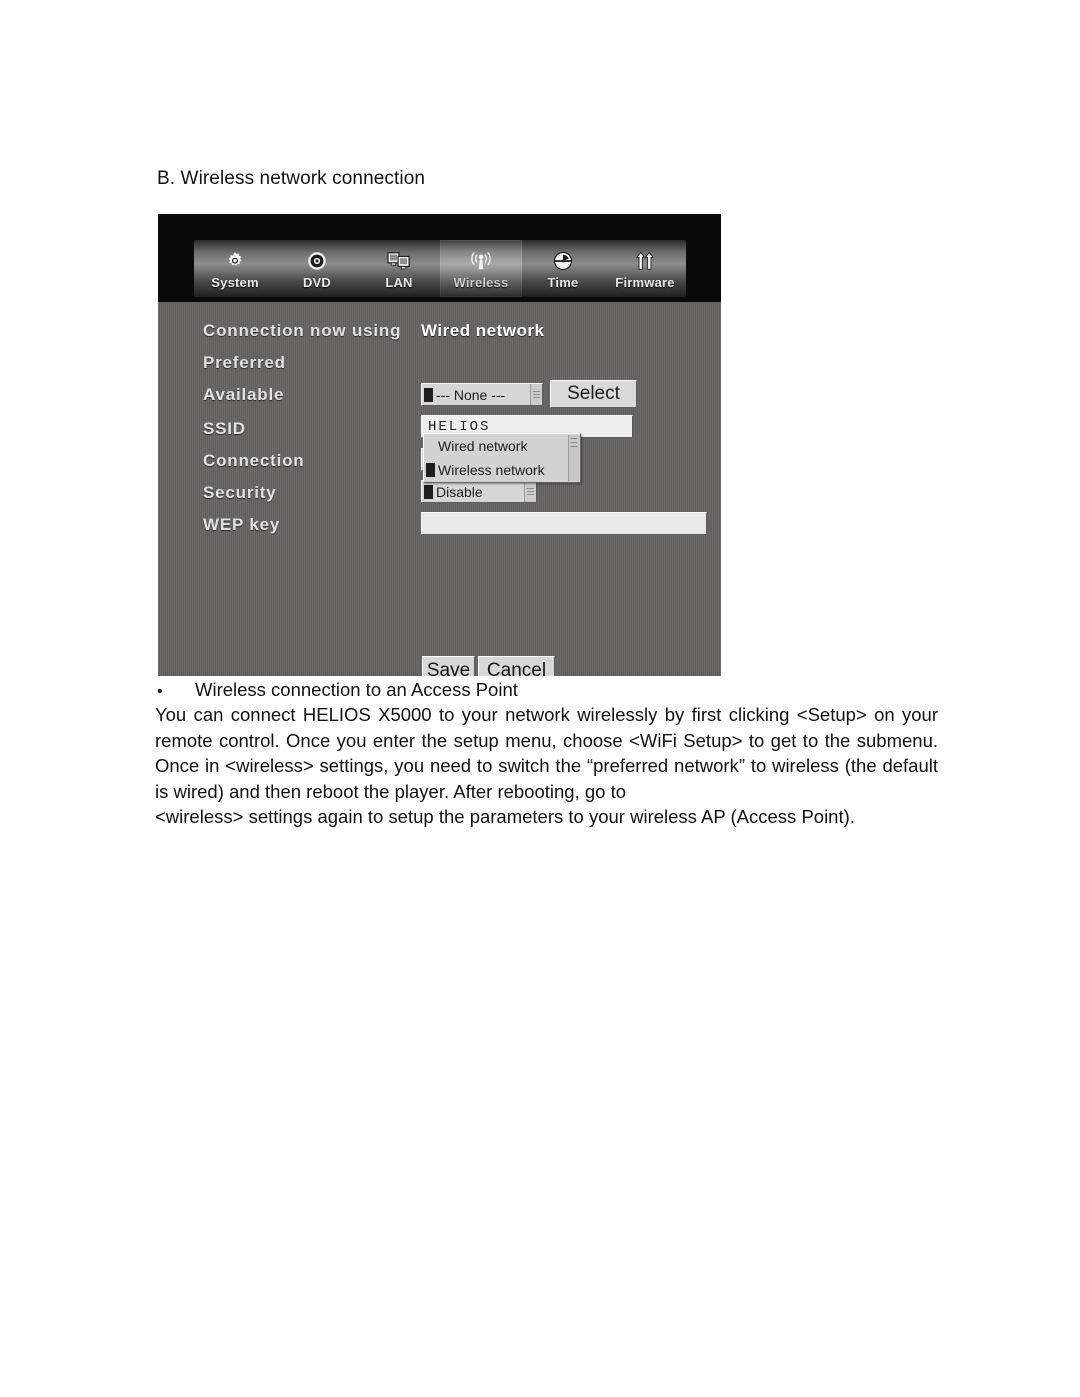 This screenshot has height=1397, width=1080. I want to click on row-label: Connection, so click(254, 460).